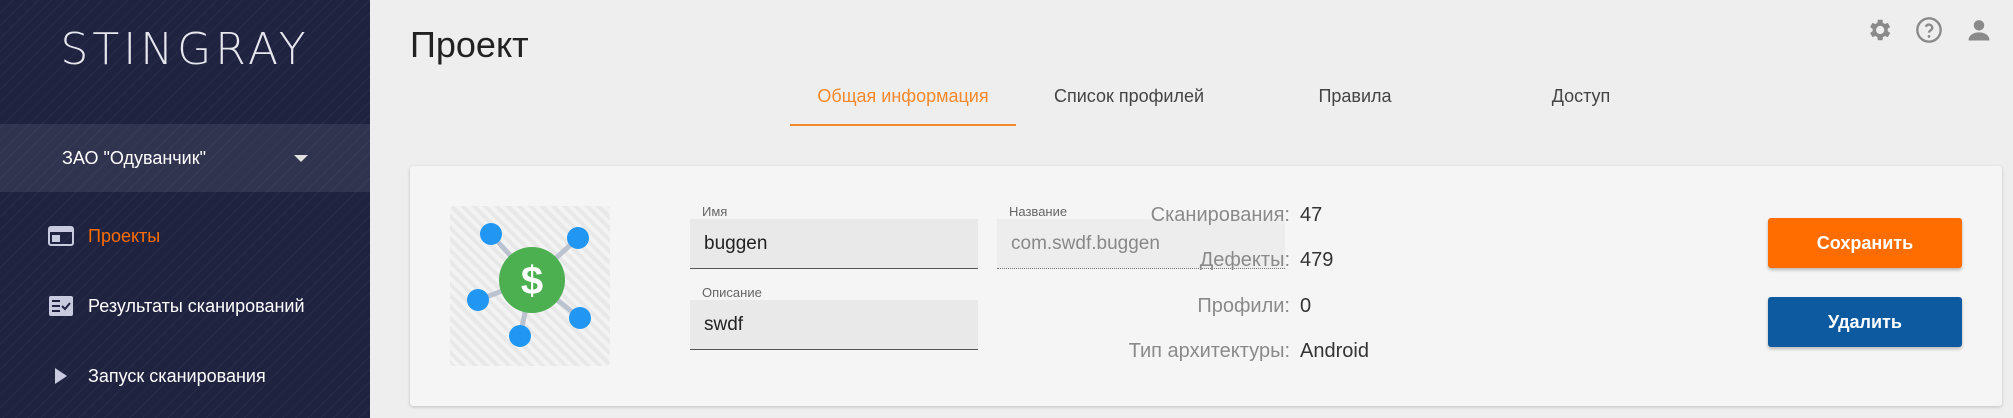 This screenshot has height=418, width=2013. I want to click on caret-down-icon, so click(301, 158).